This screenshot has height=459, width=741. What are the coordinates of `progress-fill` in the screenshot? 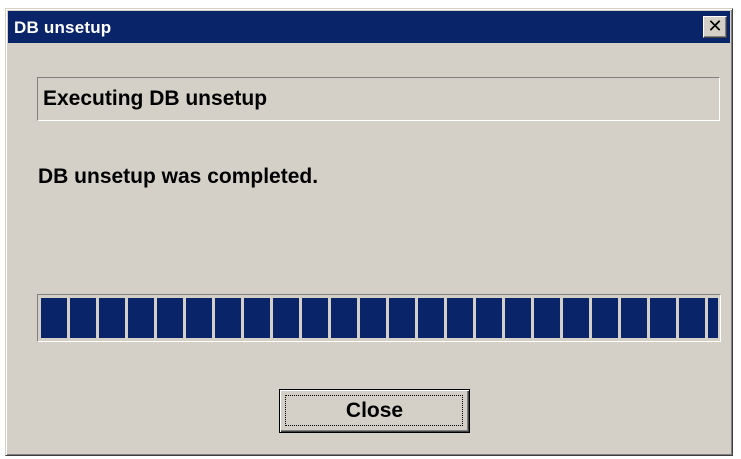 It's located at (379, 318).